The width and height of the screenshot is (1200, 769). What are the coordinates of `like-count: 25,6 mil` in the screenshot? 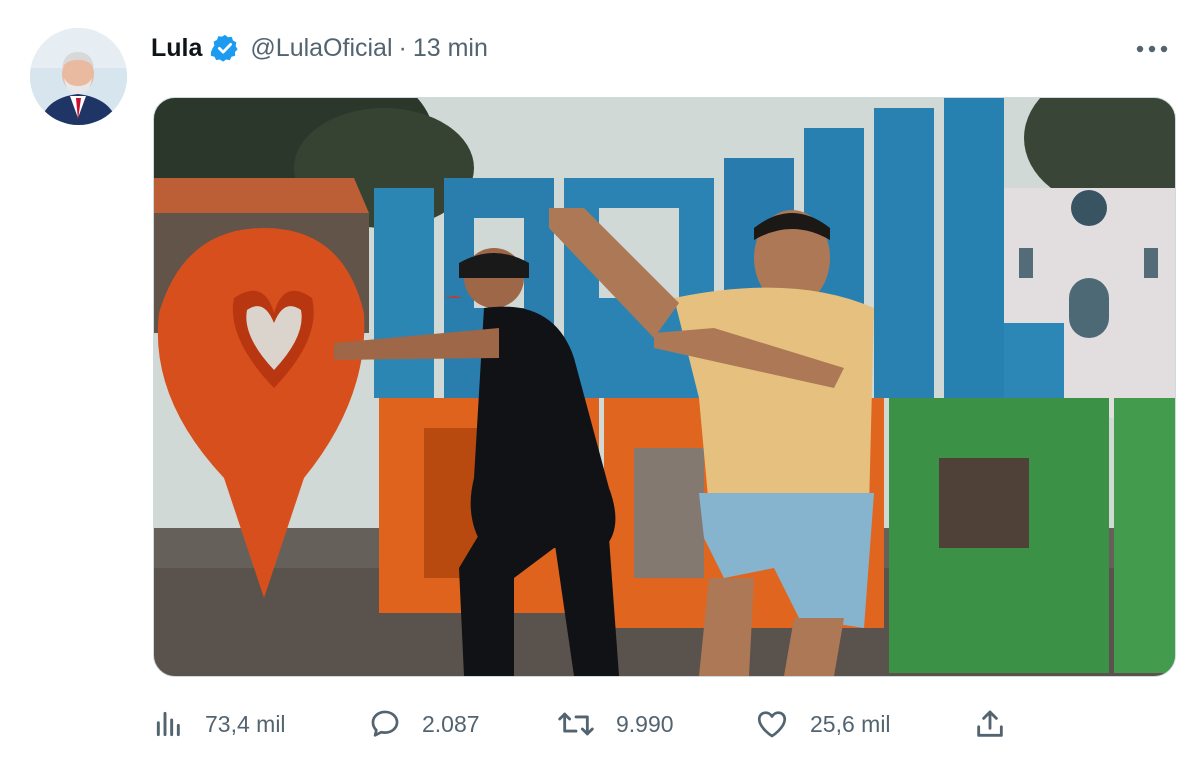 It's located at (850, 723).